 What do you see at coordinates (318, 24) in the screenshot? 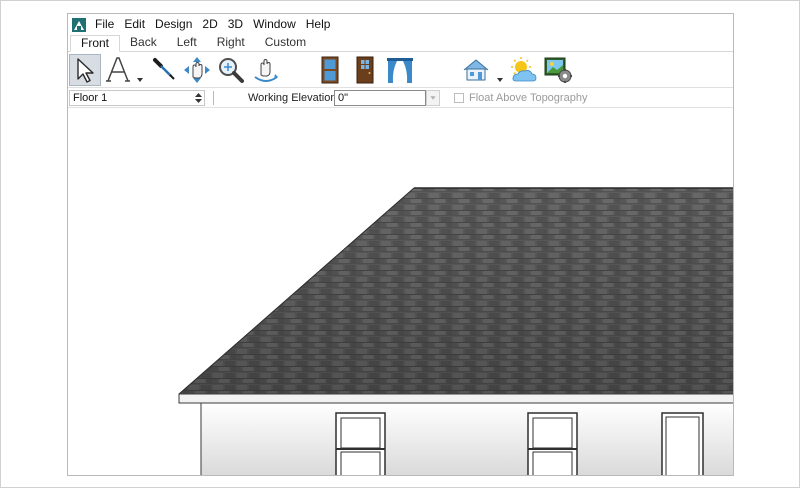
I see `menu-help: Help` at bounding box center [318, 24].